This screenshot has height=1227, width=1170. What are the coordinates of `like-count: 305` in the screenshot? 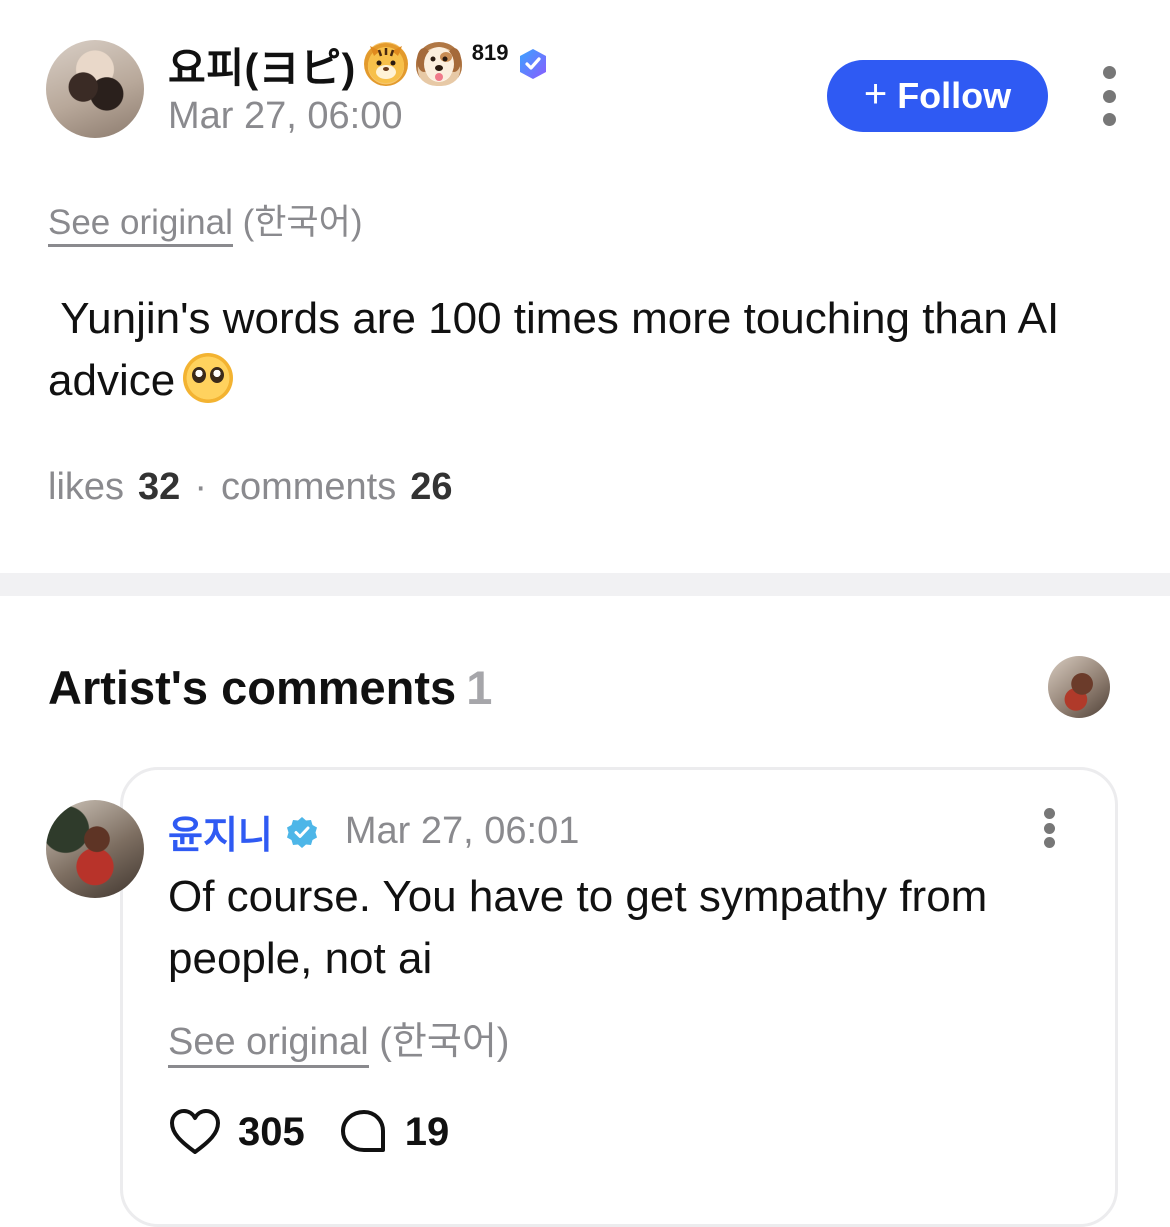 It's located at (271, 1131).